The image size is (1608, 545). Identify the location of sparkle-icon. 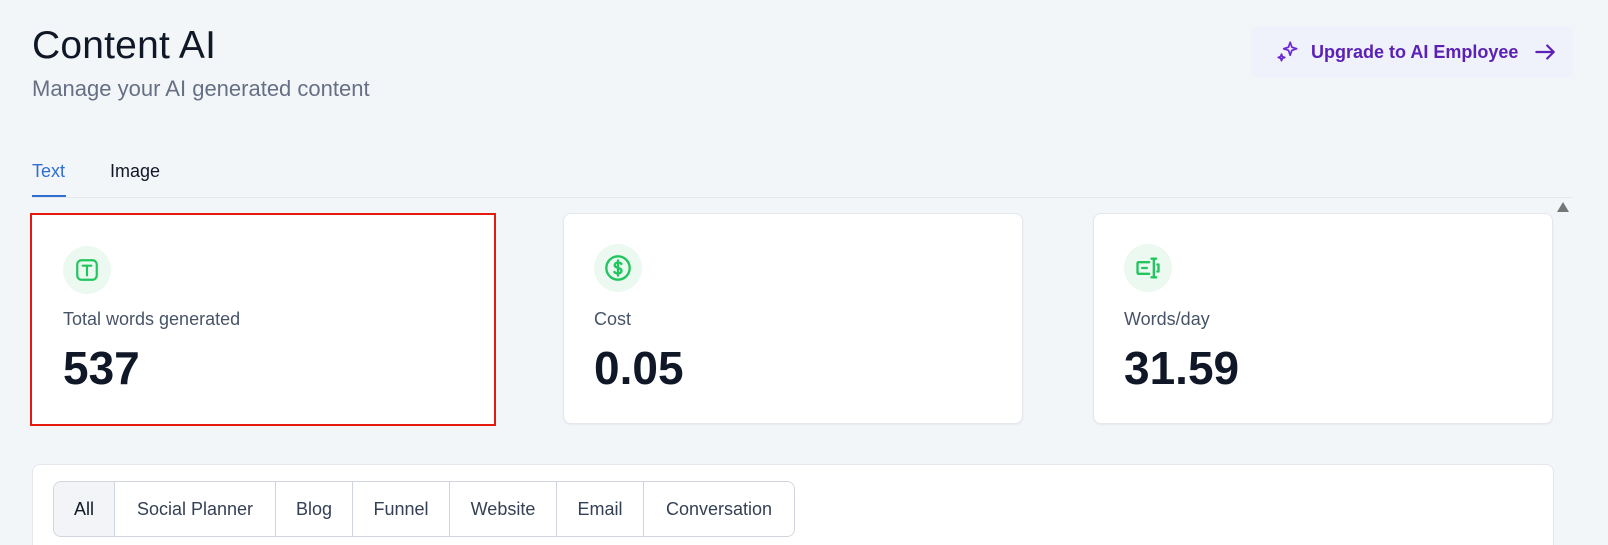
(1287, 51).